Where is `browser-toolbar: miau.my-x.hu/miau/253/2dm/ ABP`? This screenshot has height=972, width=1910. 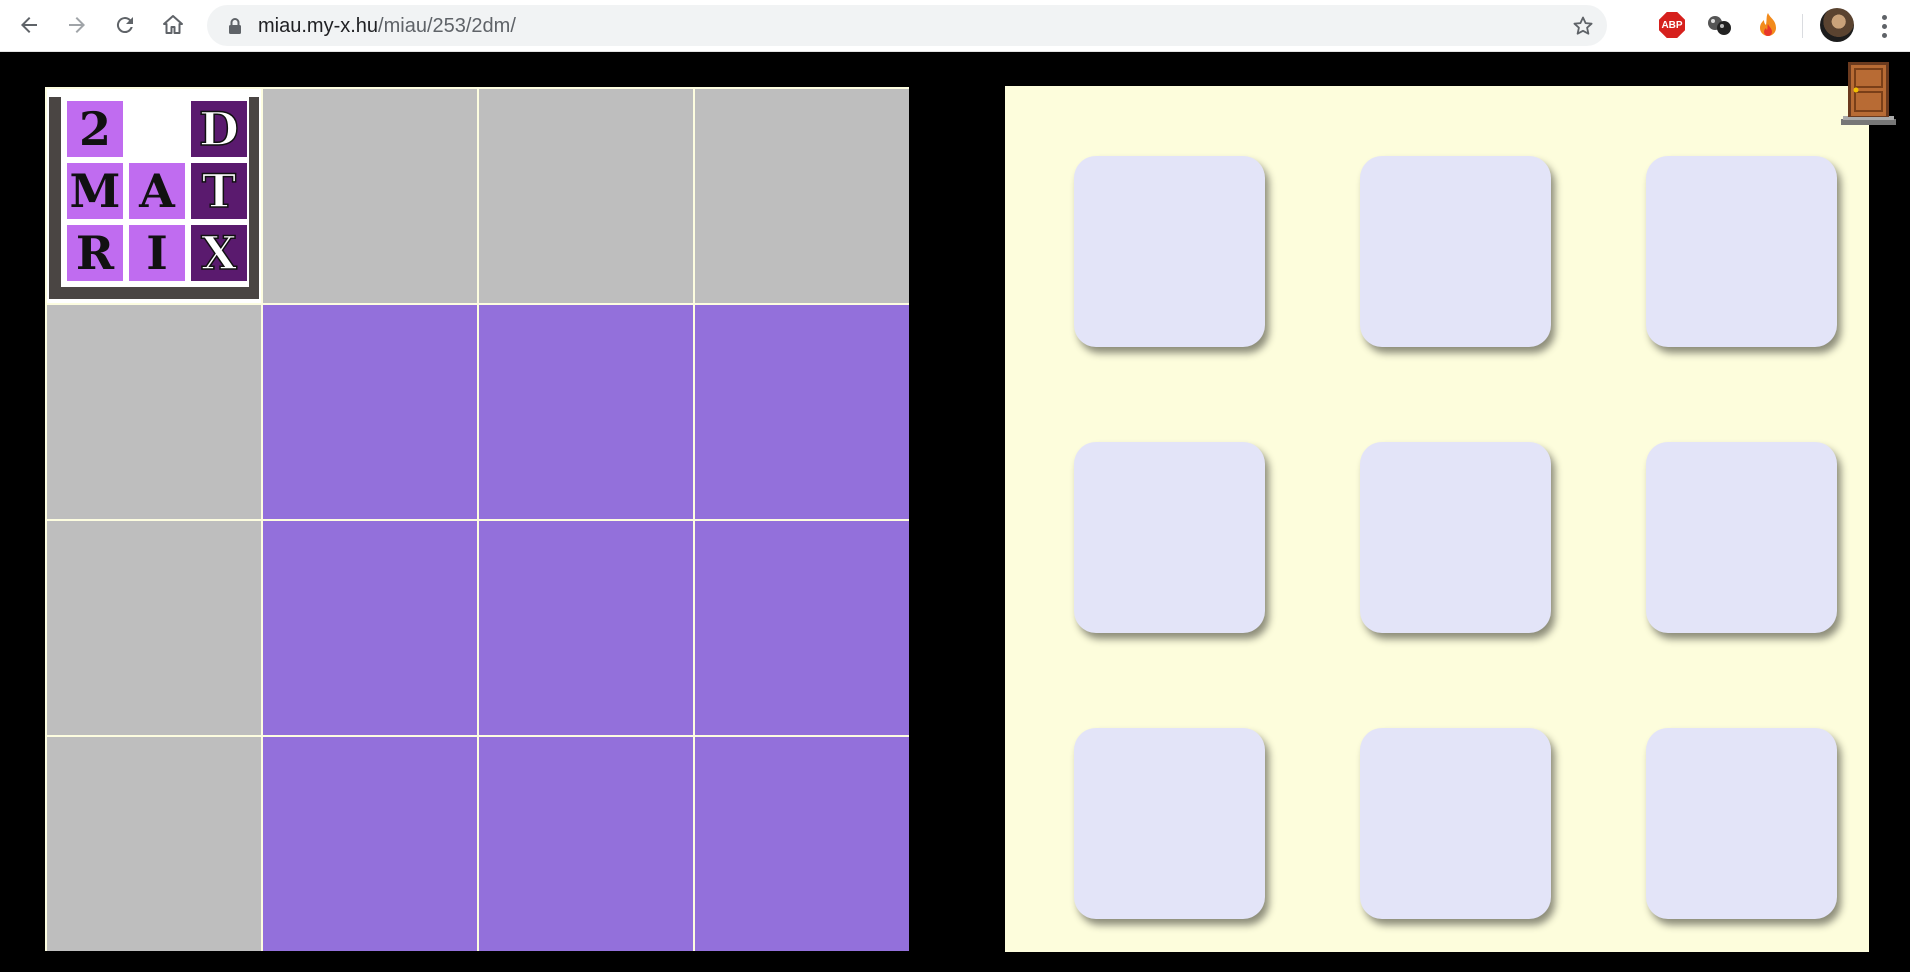
browser-toolbar: miau.my-x.hu/miau/253/2dm/ ABP is located at coordinates (955, 26).